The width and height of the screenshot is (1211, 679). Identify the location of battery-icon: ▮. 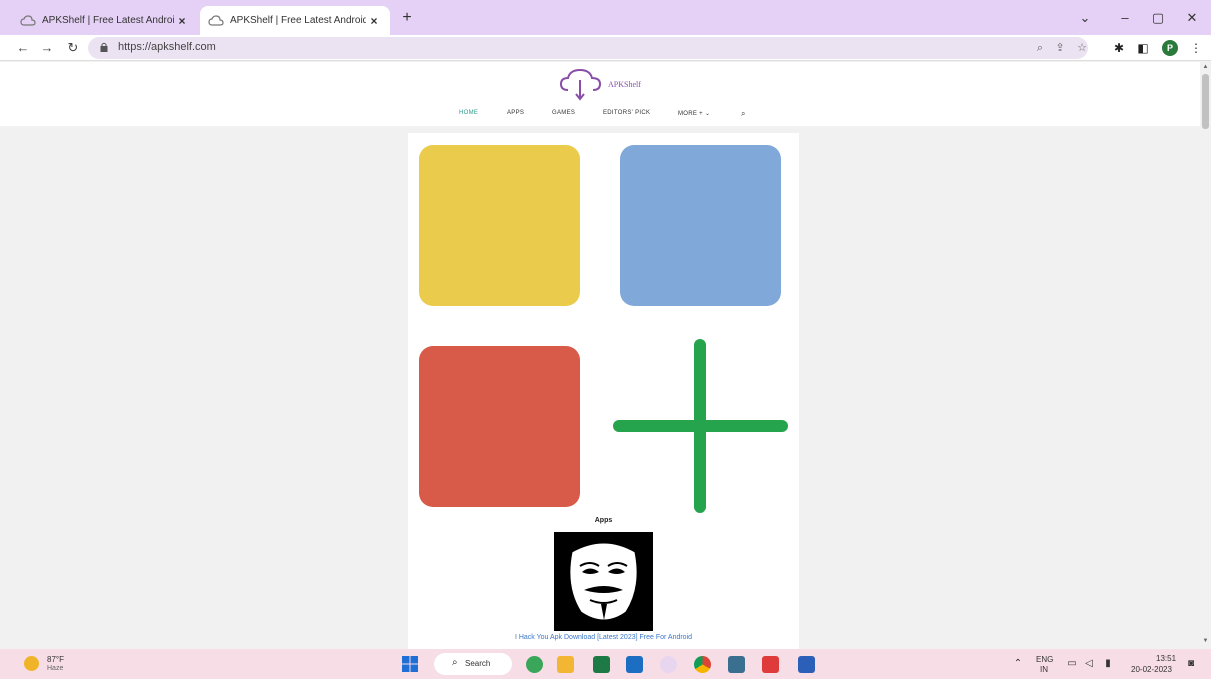
(1108, 664).